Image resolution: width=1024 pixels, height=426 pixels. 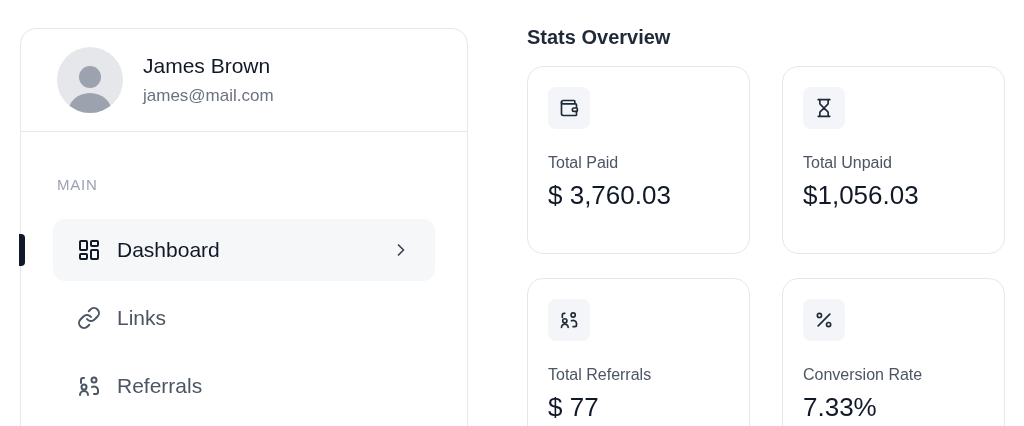 I want to click on nav-item: Dashboard, so click(x=244, y=249).